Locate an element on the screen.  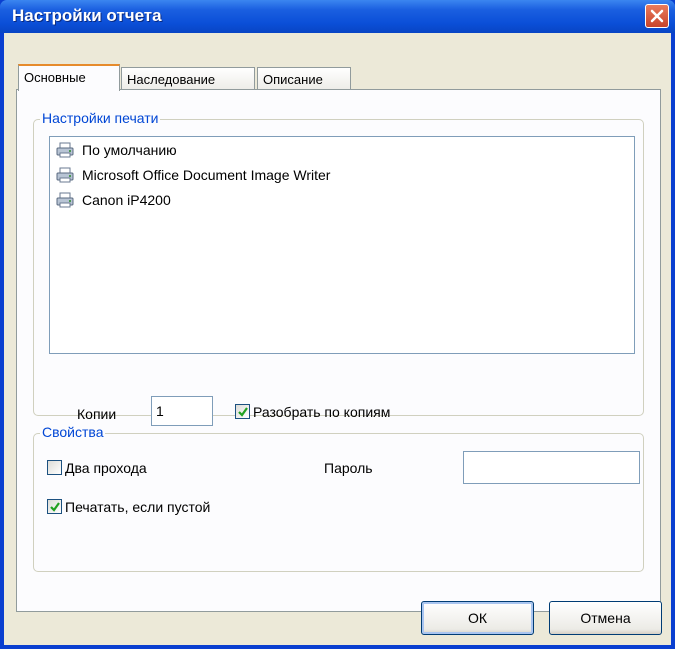
password-input is located at coordinates (551, 467).